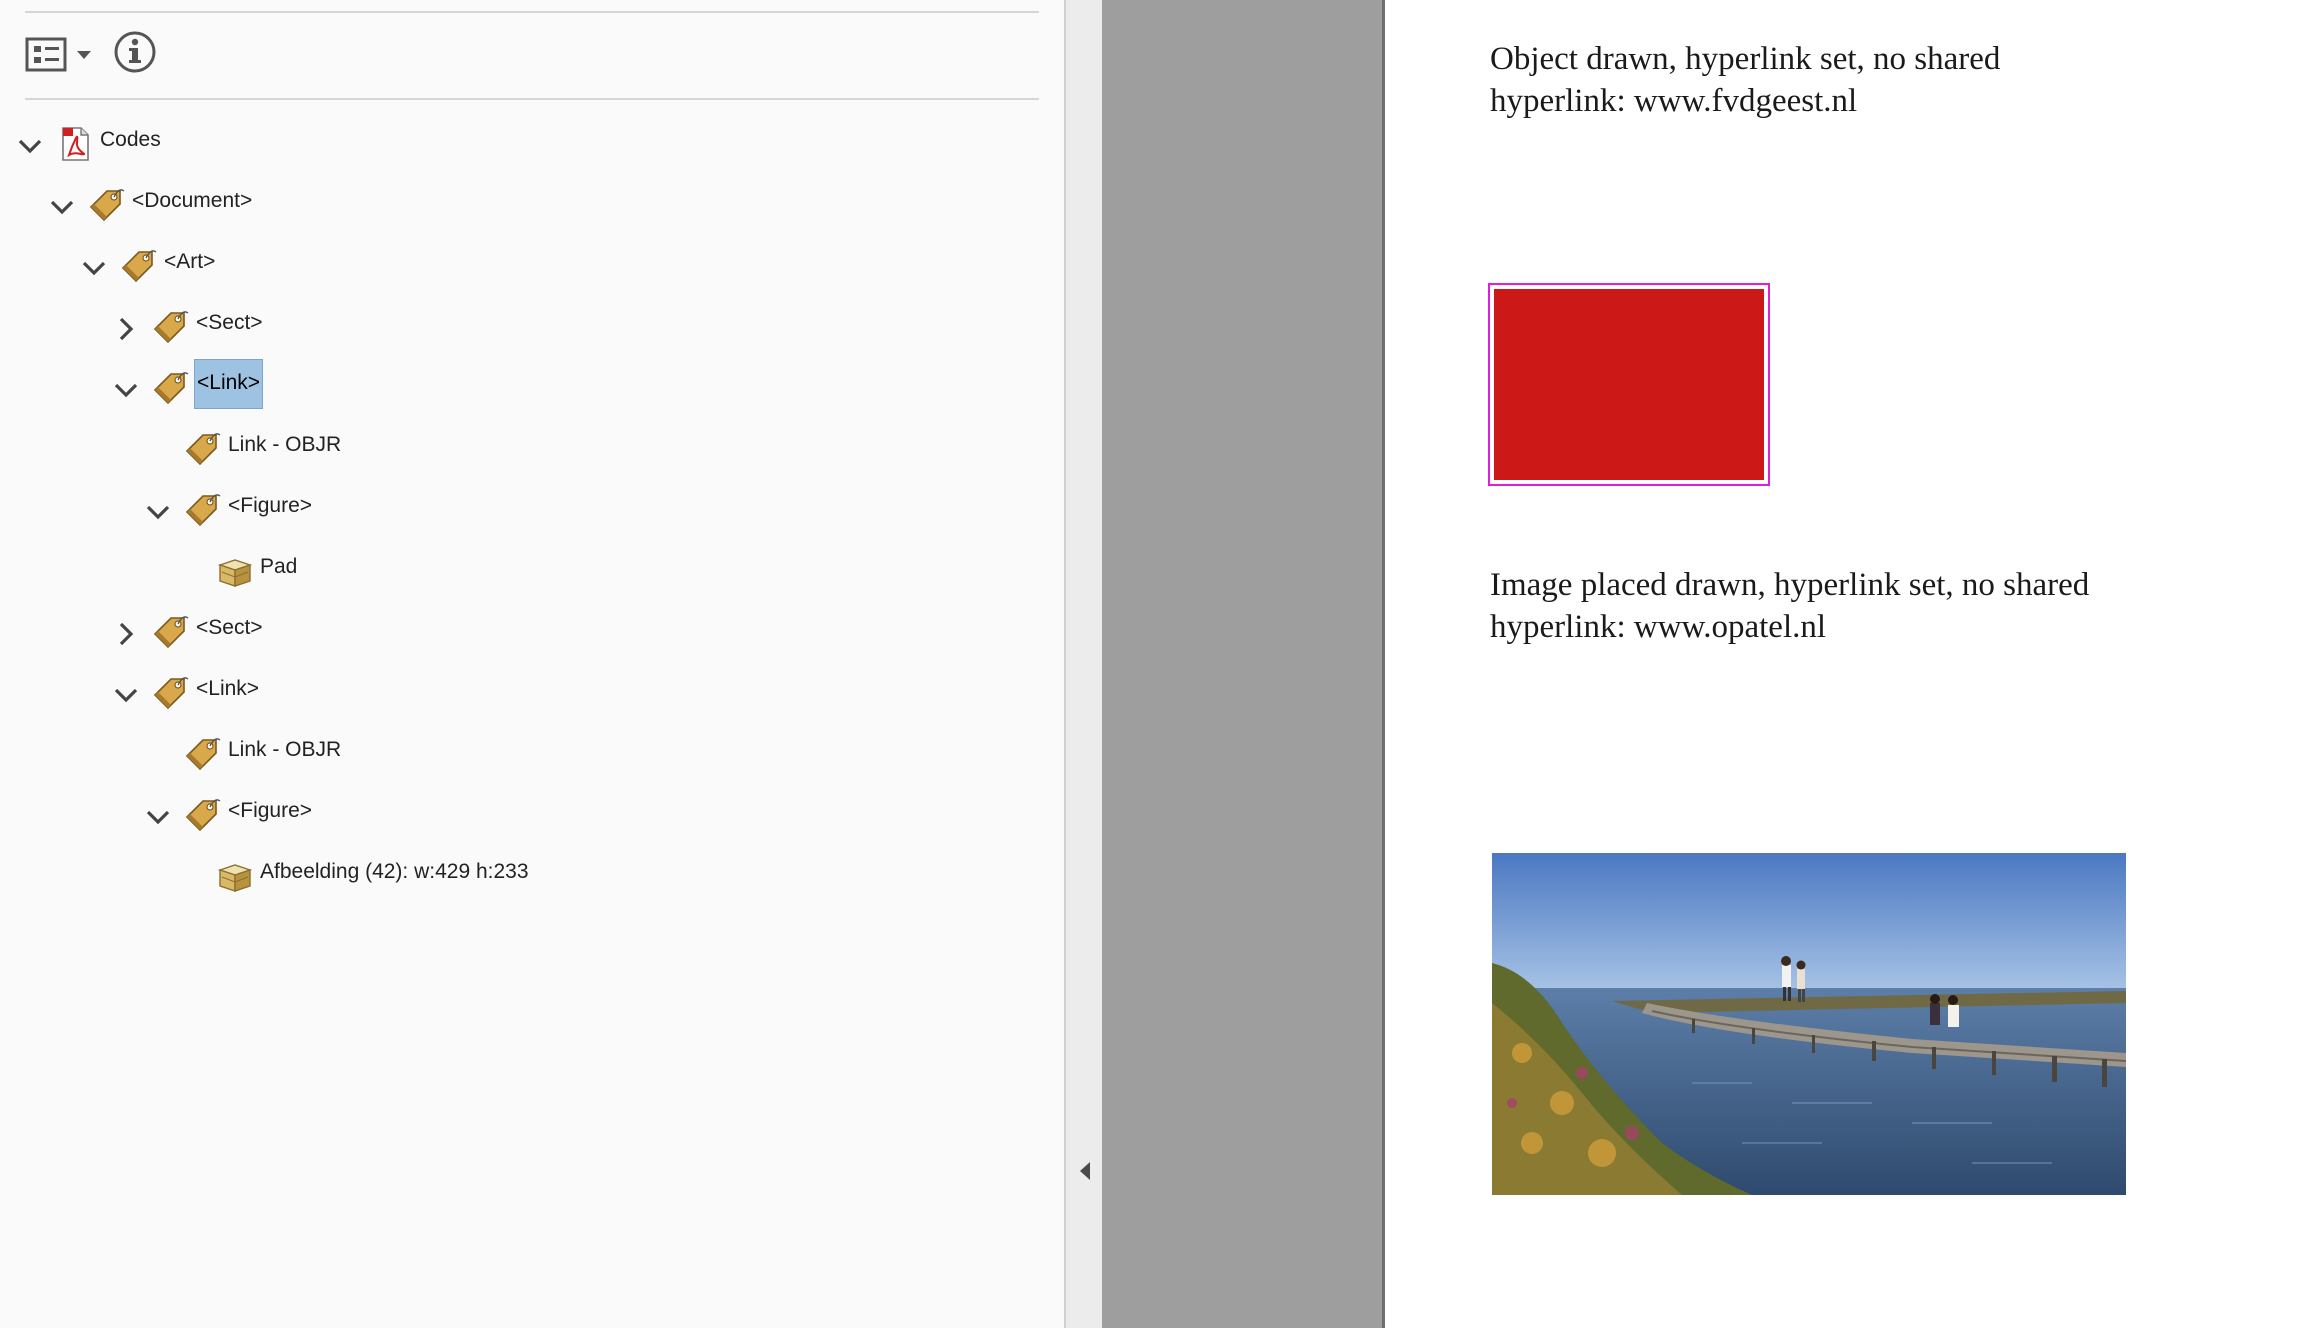 This screenshot has width=2306, height=1328. I want to click on boardwalk-photo-link, so click(1809, 1024).